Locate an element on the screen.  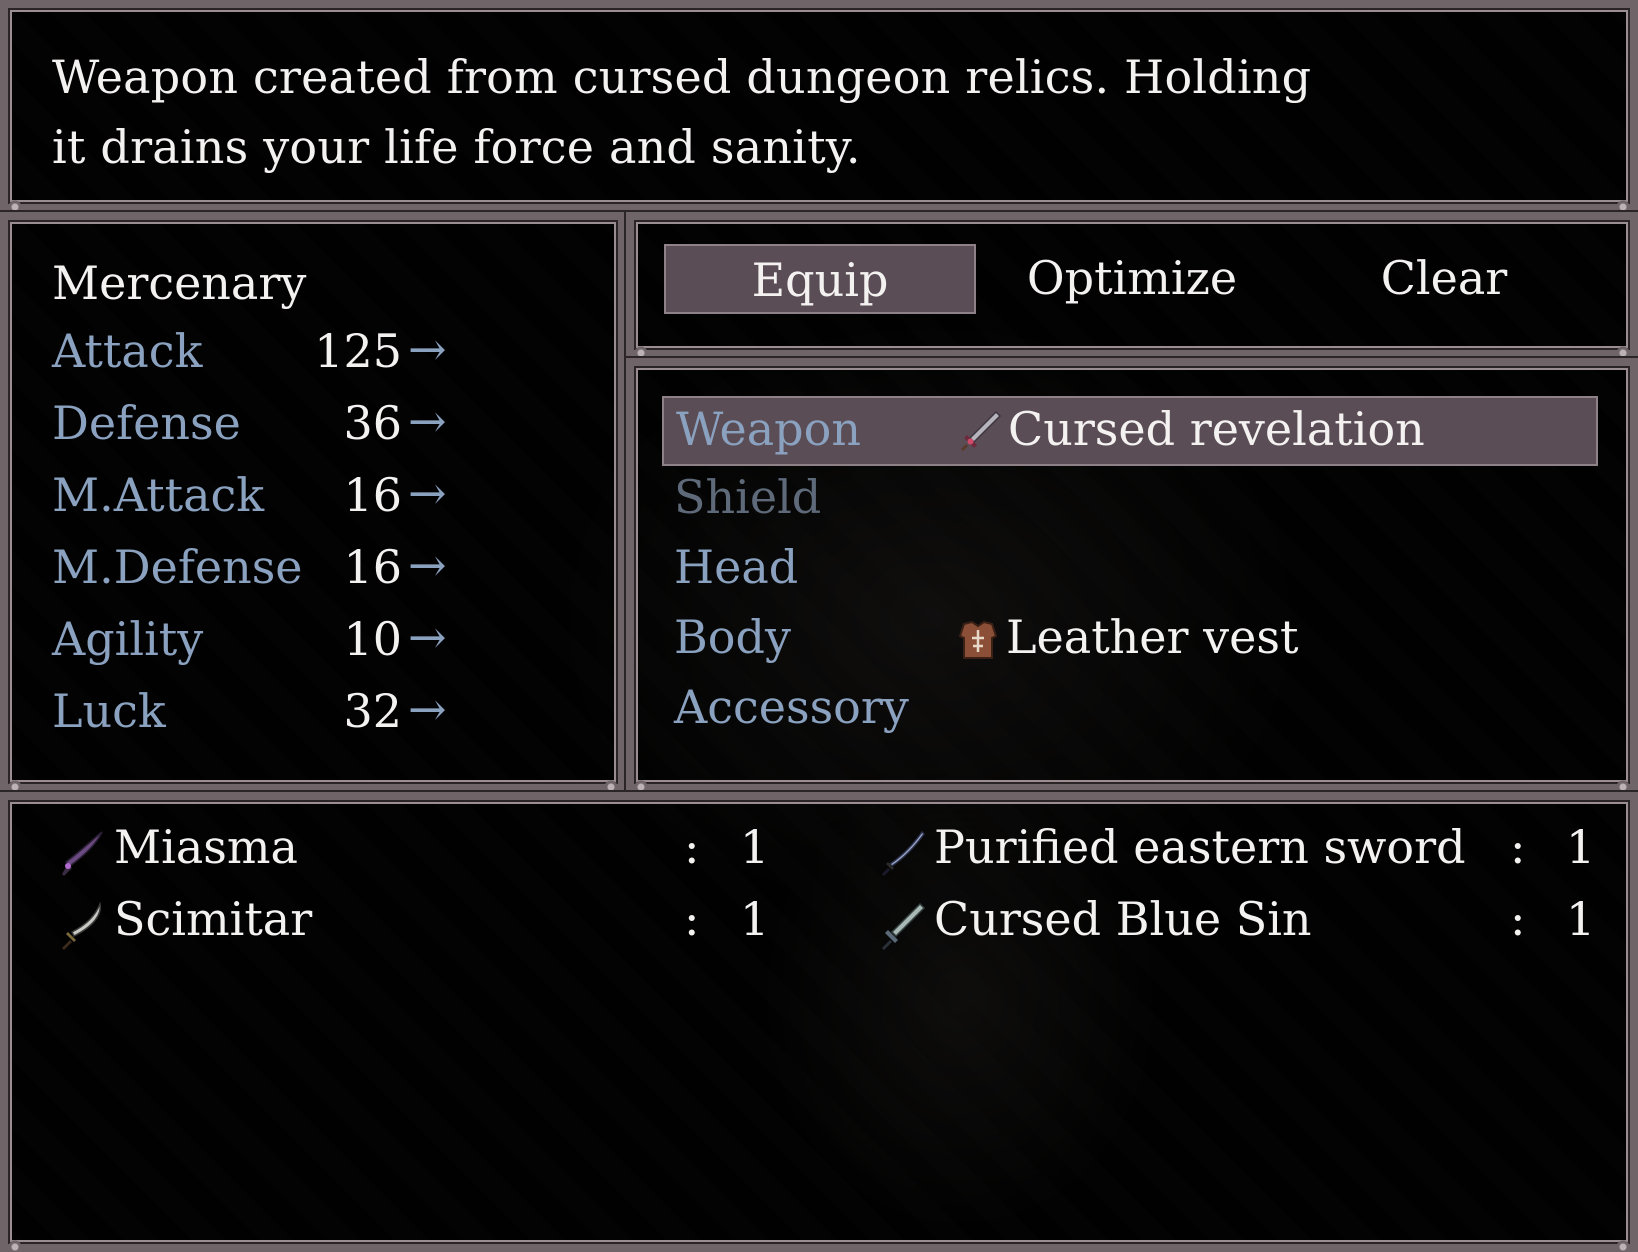
slot-label: Weapon is located at coordinates (768, 429).